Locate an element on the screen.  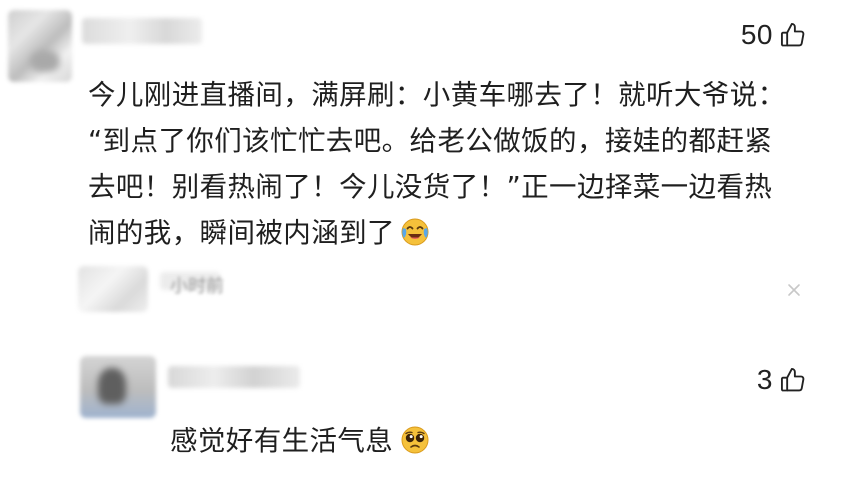
close-icon is located at coordinates (794, 290).